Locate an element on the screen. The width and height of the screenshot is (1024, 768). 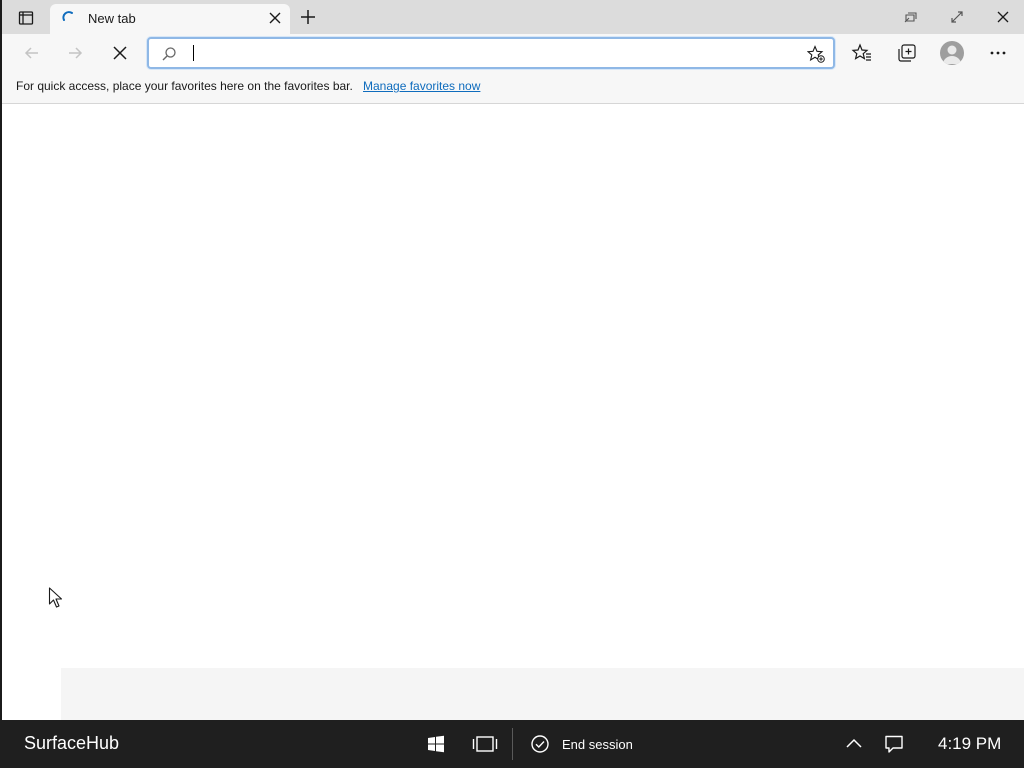
chevron-up-icon is located at coordinates (854, 744).